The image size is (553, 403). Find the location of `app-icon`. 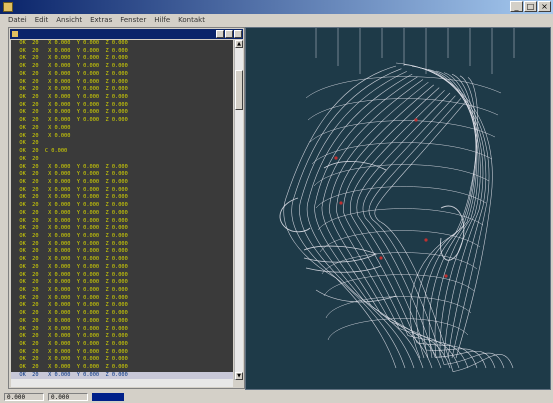

app-icon is located at coordinates (8, 7).